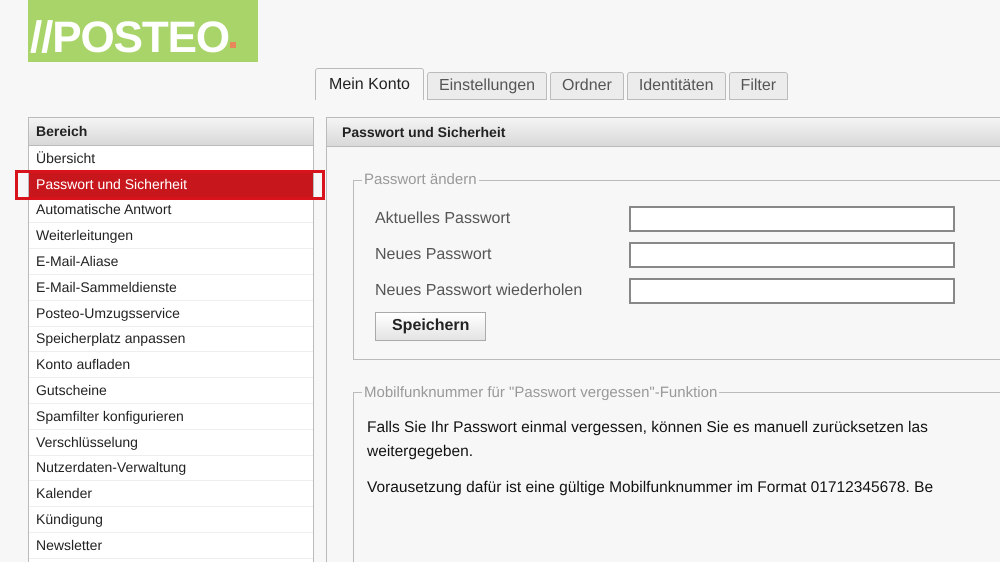  Describe the element at coordinates (171, 159) in the screenshot. I see `sidebar-item: Übersicht` at that location.